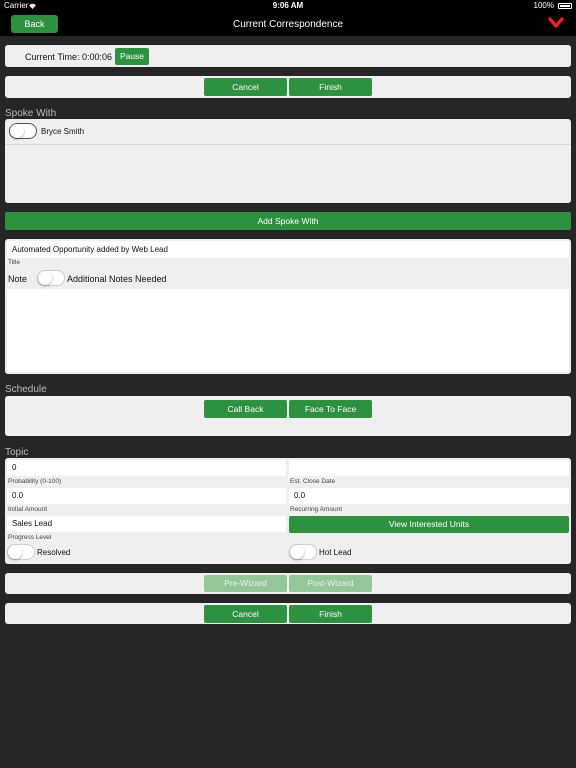 Image resolution: width=576 pixels, height=768 pixels. Describe the element at coordinates (117, 279) in the screenshot. I see `additional-notes-label: Additional Notes Needed` at that location.